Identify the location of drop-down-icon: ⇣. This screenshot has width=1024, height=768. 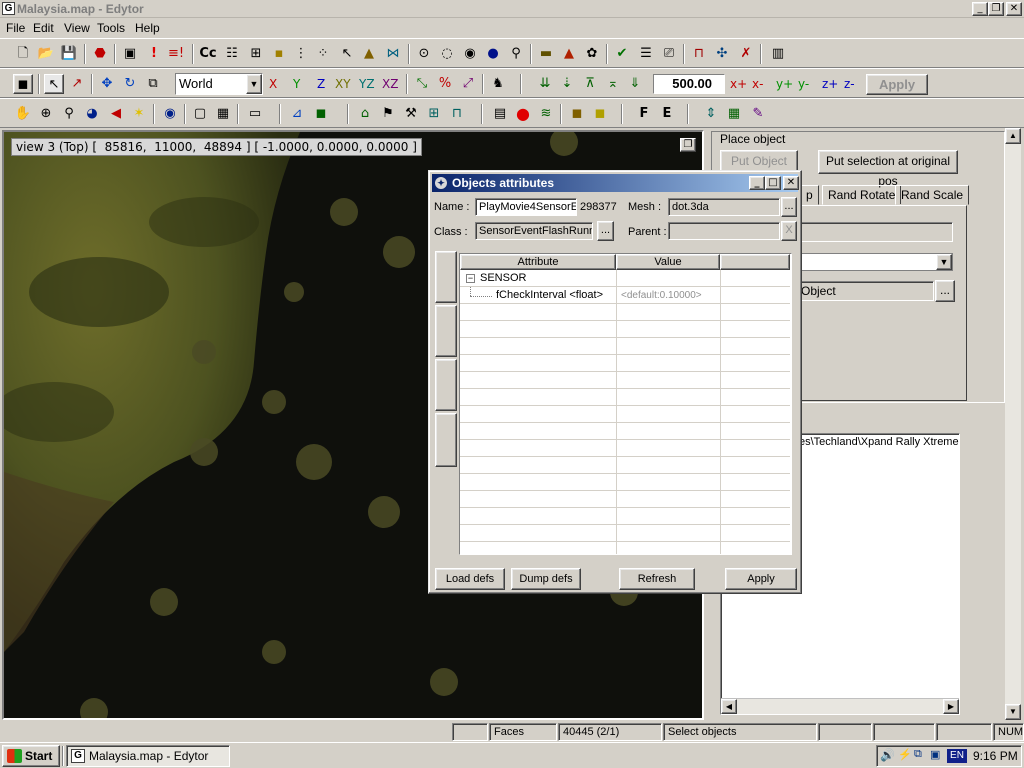
(567, 84).